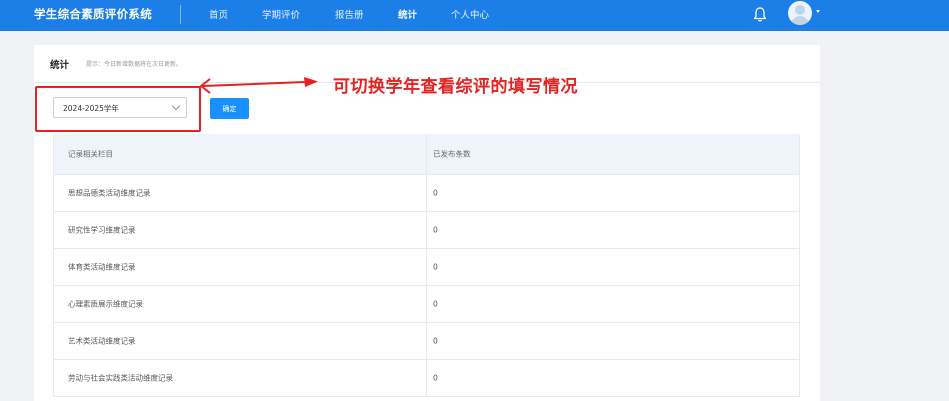 The height and width of the screenshot is (401, 949). What do you see at coordinates (93, 14) in the screenshot?
I see `app-title: 学生综合素质评价系统` at bounding box center [93, 14].